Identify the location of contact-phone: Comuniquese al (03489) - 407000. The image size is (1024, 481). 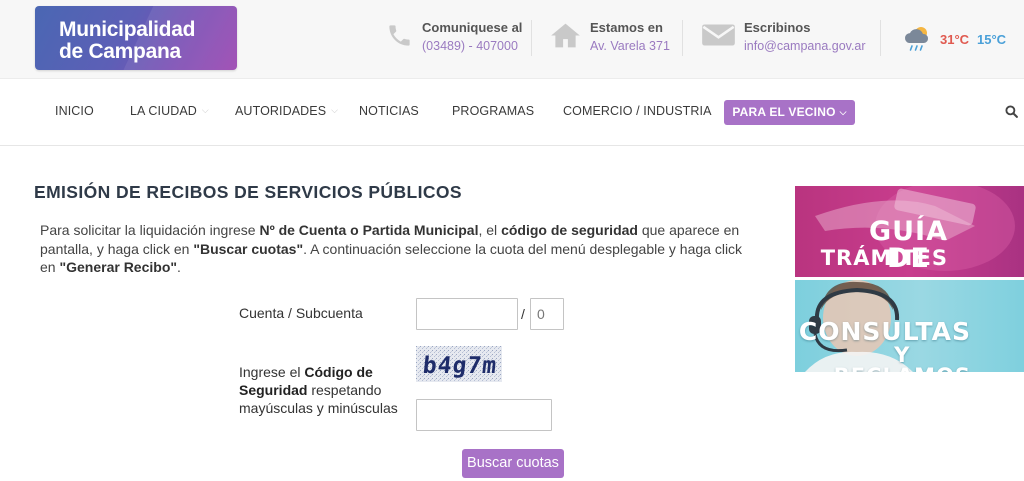
(459, 38).